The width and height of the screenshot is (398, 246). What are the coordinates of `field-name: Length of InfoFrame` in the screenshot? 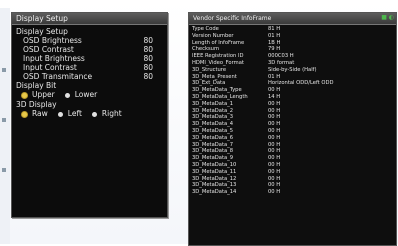 It's located at (218, 42).